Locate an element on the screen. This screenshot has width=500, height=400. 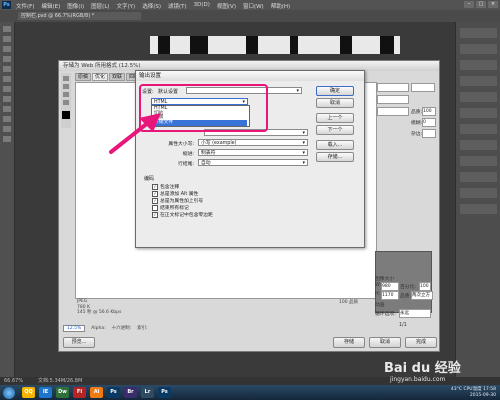
done-button: 完成 is located at coordinates (421, 342).